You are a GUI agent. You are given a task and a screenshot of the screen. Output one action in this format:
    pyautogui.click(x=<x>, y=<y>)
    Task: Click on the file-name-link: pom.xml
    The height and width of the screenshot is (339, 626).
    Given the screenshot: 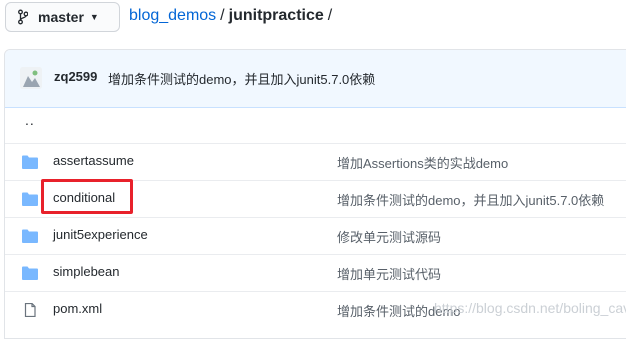 What is the action you would take?
    pyautogui.click(x=77, y=308)
    